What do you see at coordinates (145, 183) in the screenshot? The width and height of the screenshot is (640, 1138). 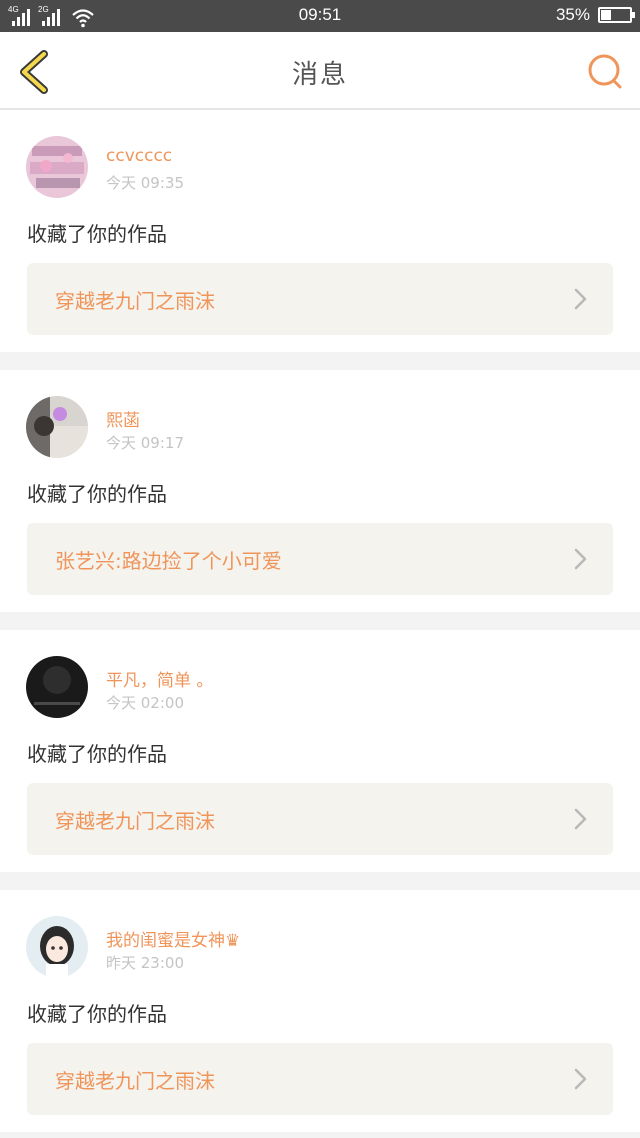 I see `timestamp: 今天 09:35` at bounding box center [145, 183].